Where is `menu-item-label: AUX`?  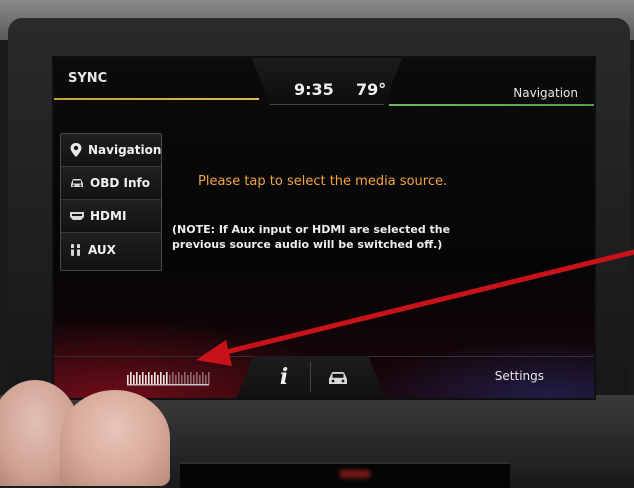 menu-item-label: AUX is located at coordinates (102, 249).